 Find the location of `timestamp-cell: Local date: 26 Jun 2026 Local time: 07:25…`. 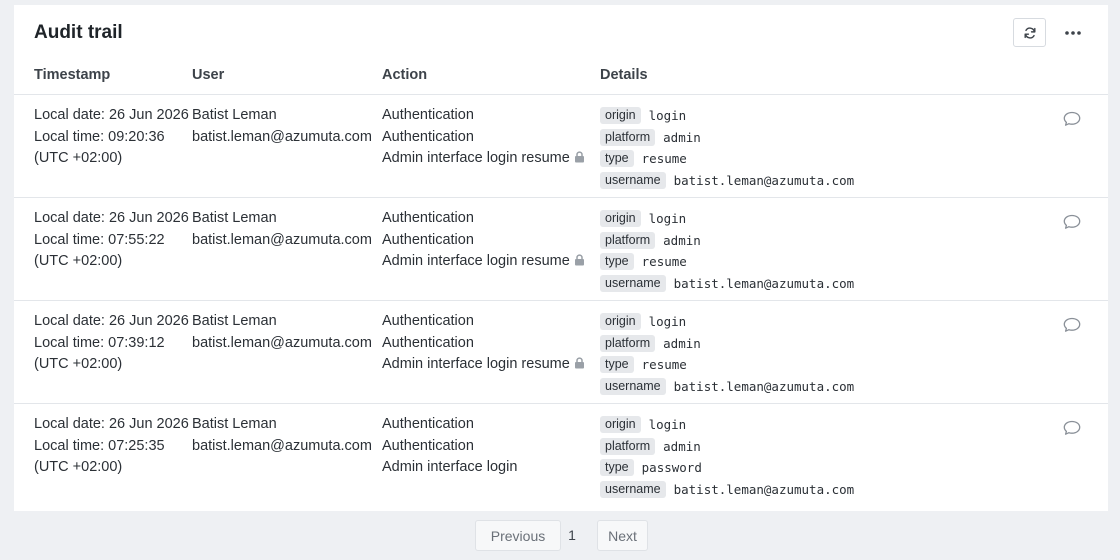

timestamp-cell: Local date: 26 Jun 2026 Local time: 07:25… is located at coordinates (111, 446).